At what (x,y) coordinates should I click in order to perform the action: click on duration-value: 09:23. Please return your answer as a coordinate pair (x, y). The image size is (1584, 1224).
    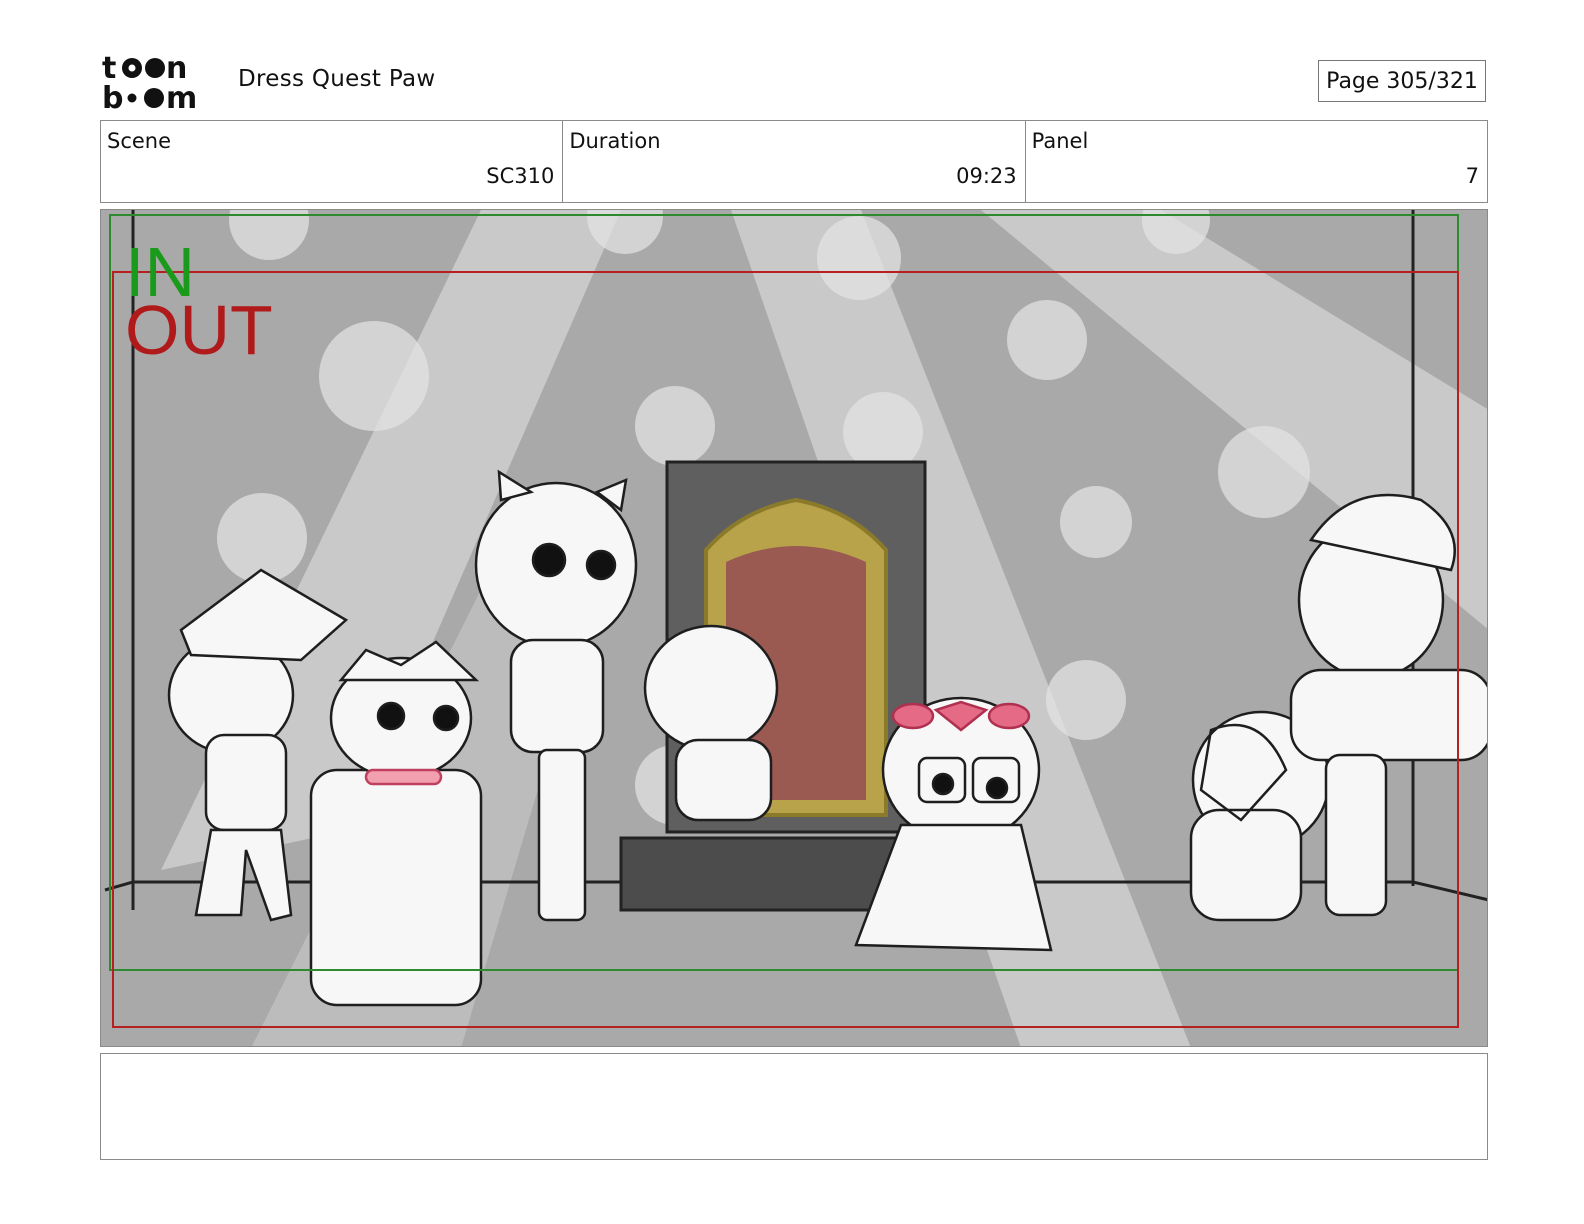
    Looking at the image, I should click on (986, 176).